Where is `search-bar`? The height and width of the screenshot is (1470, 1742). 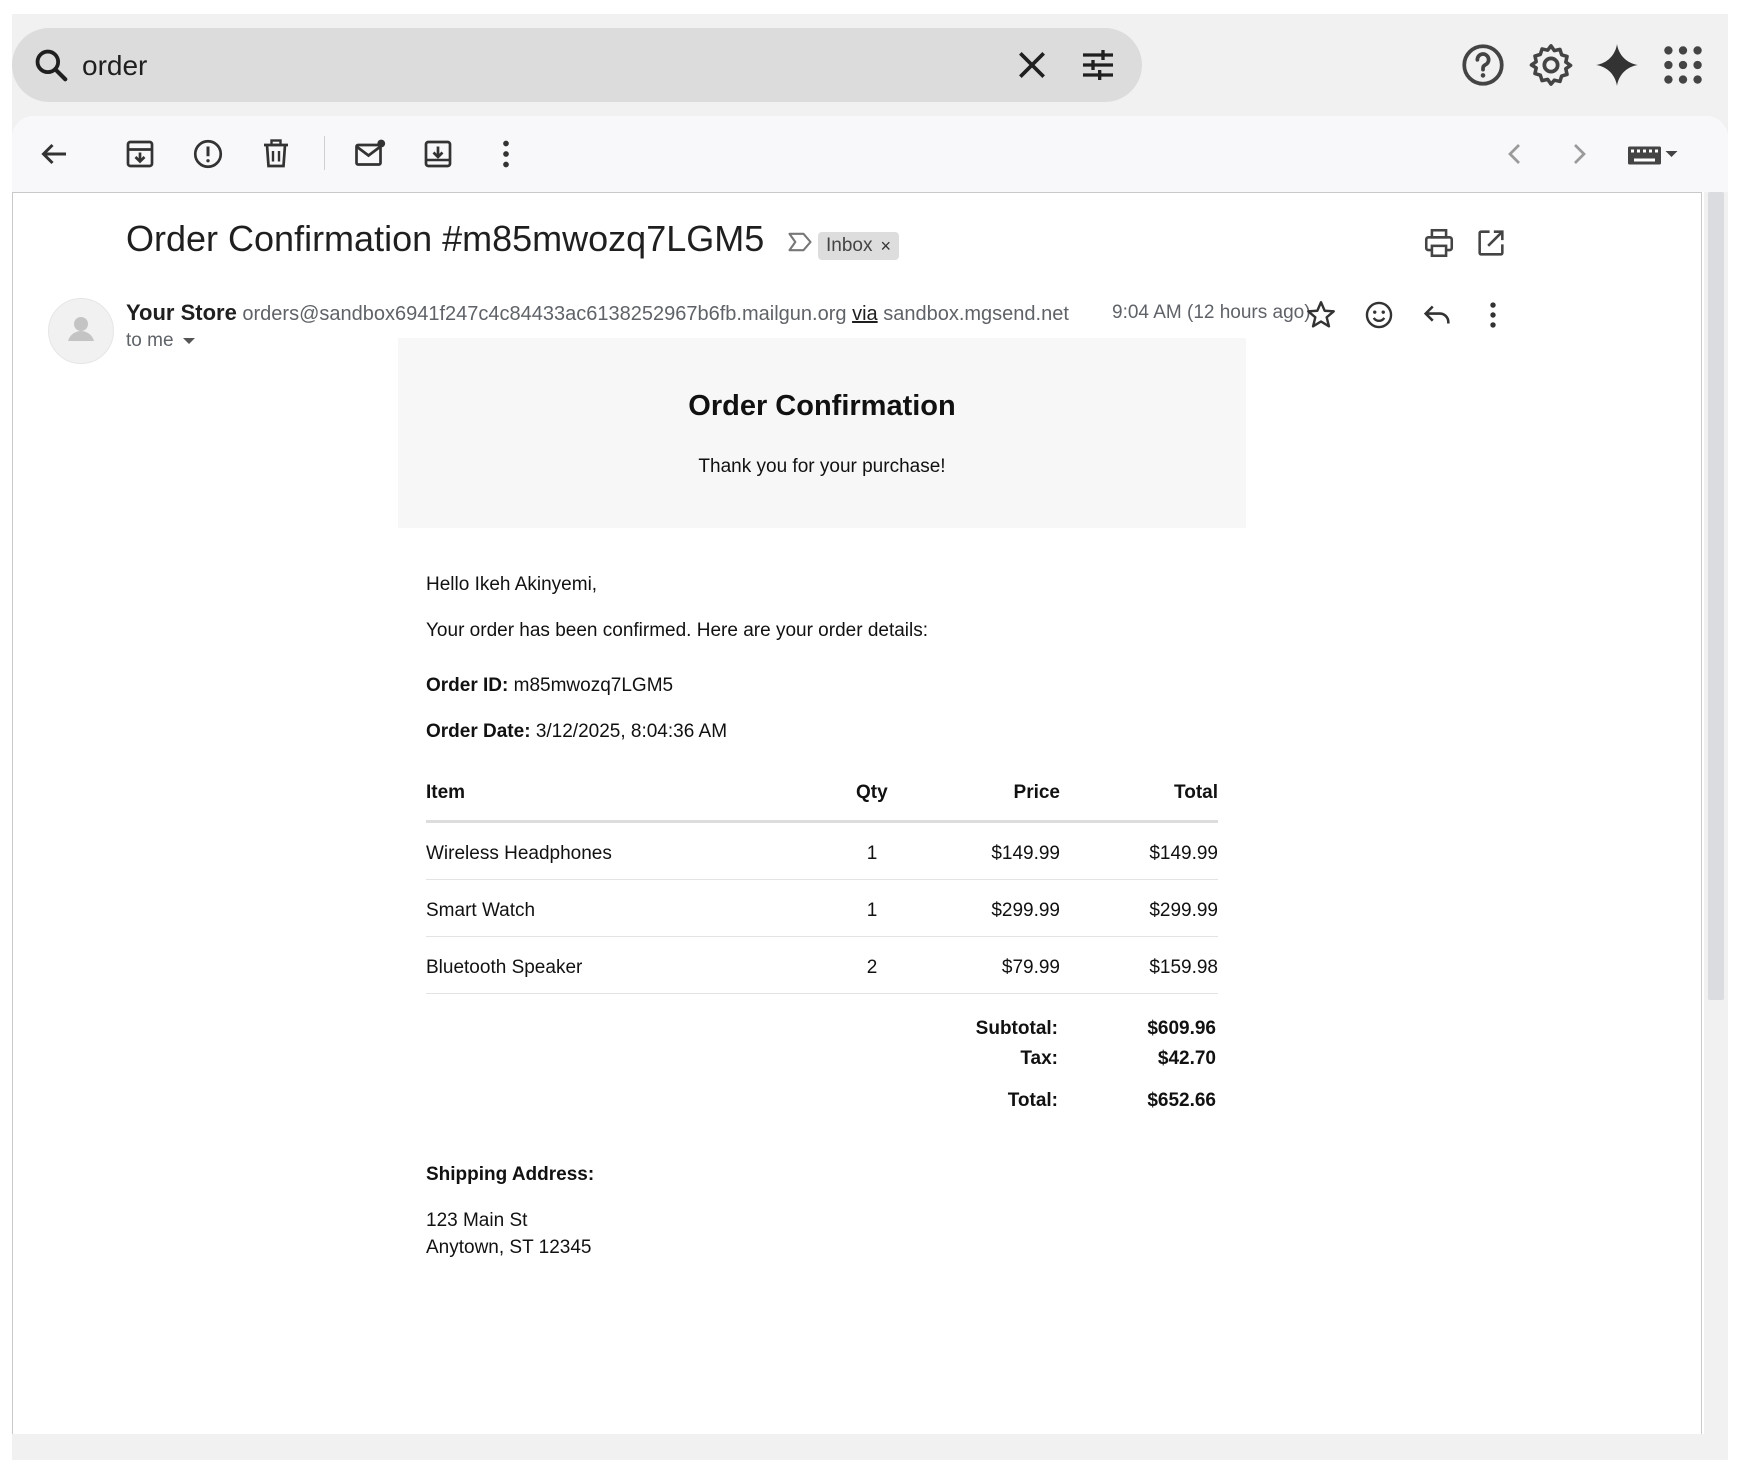 search-bar is located at coordinates (577, 65).